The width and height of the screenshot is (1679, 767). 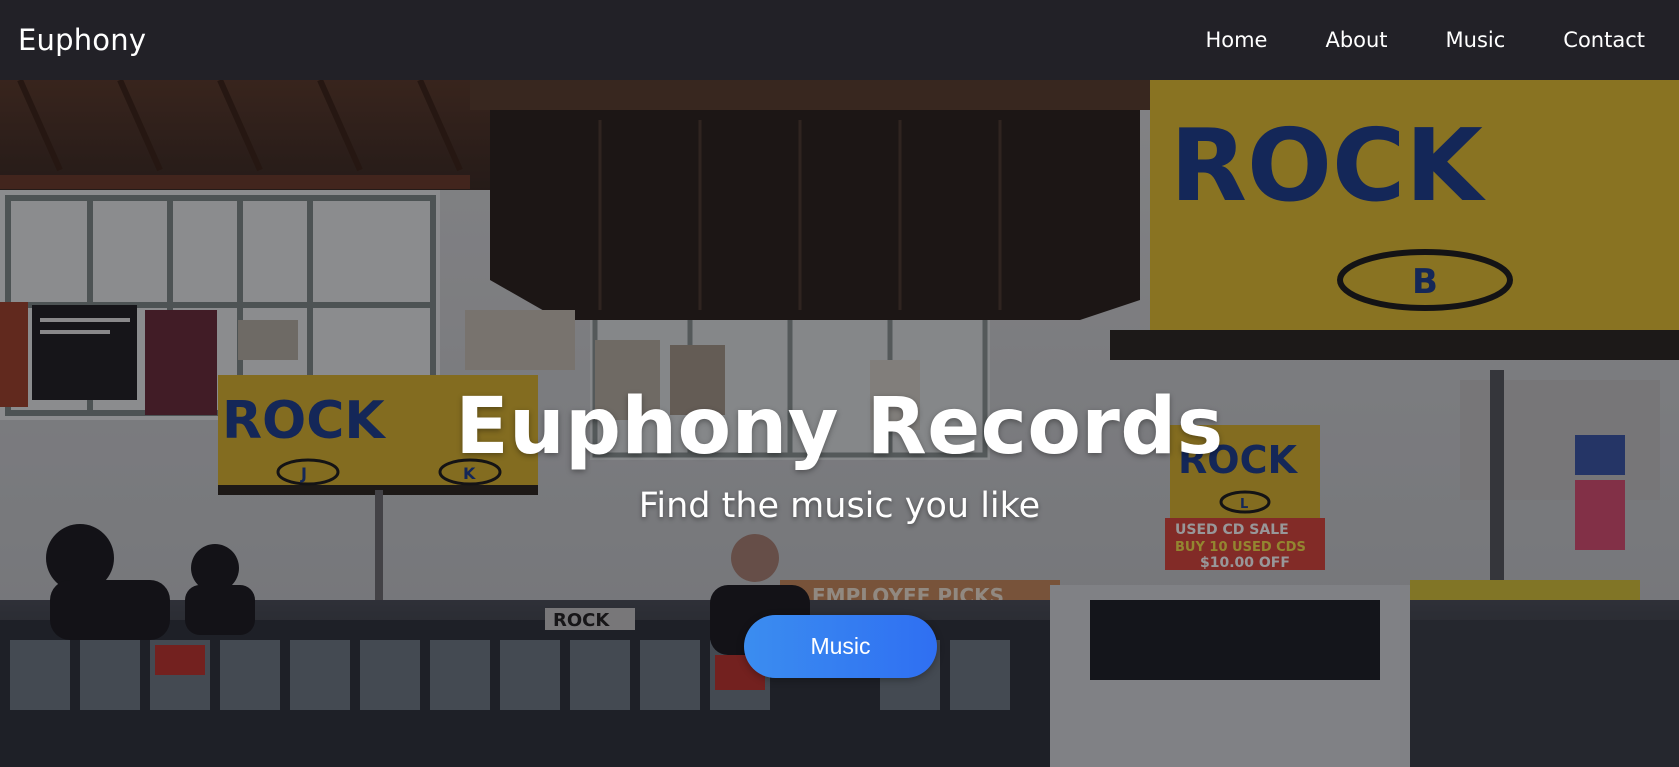 I want to click on music-cta-button: Music, so click(x=840, y=646).